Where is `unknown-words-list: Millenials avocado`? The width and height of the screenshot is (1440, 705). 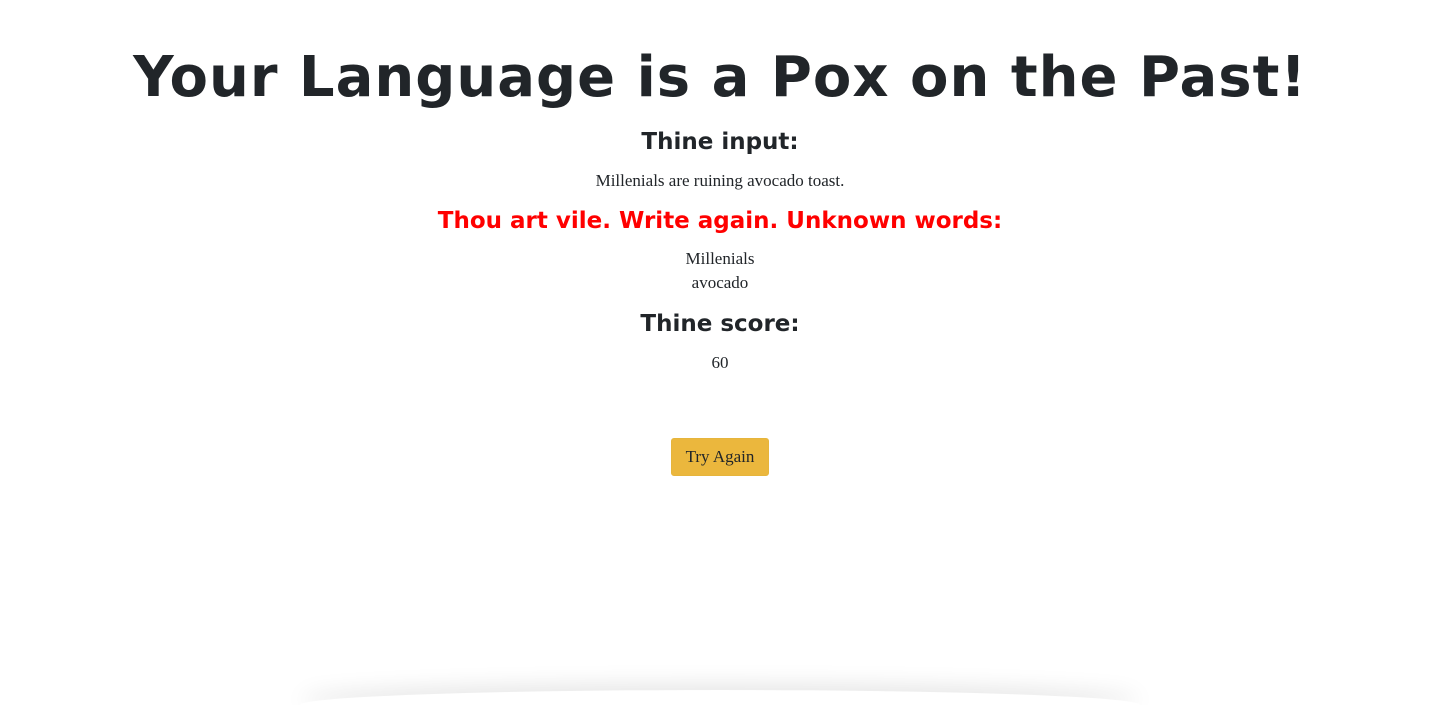
unknown-words-list: Millenials avocado is located at coordinates (720, 271).